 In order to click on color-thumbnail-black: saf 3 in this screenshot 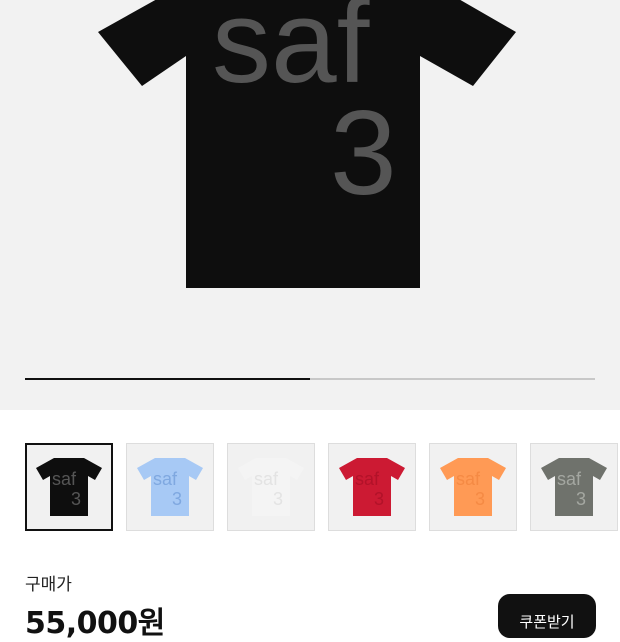, I will do `click(69, 487)`.